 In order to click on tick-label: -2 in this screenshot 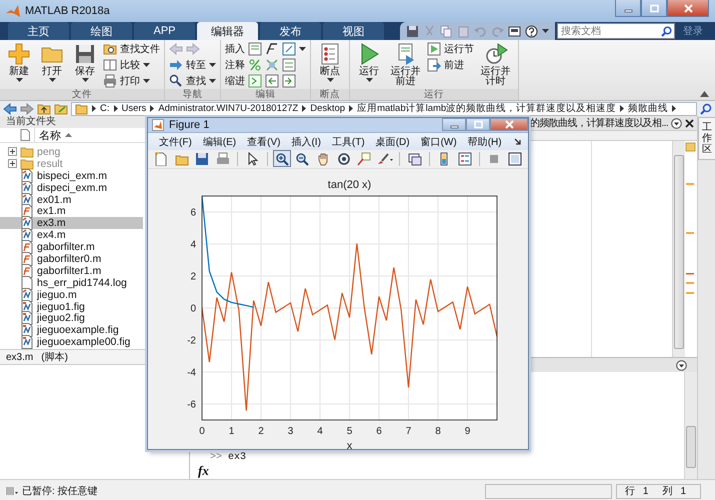, I will do `click(191, 340)`.